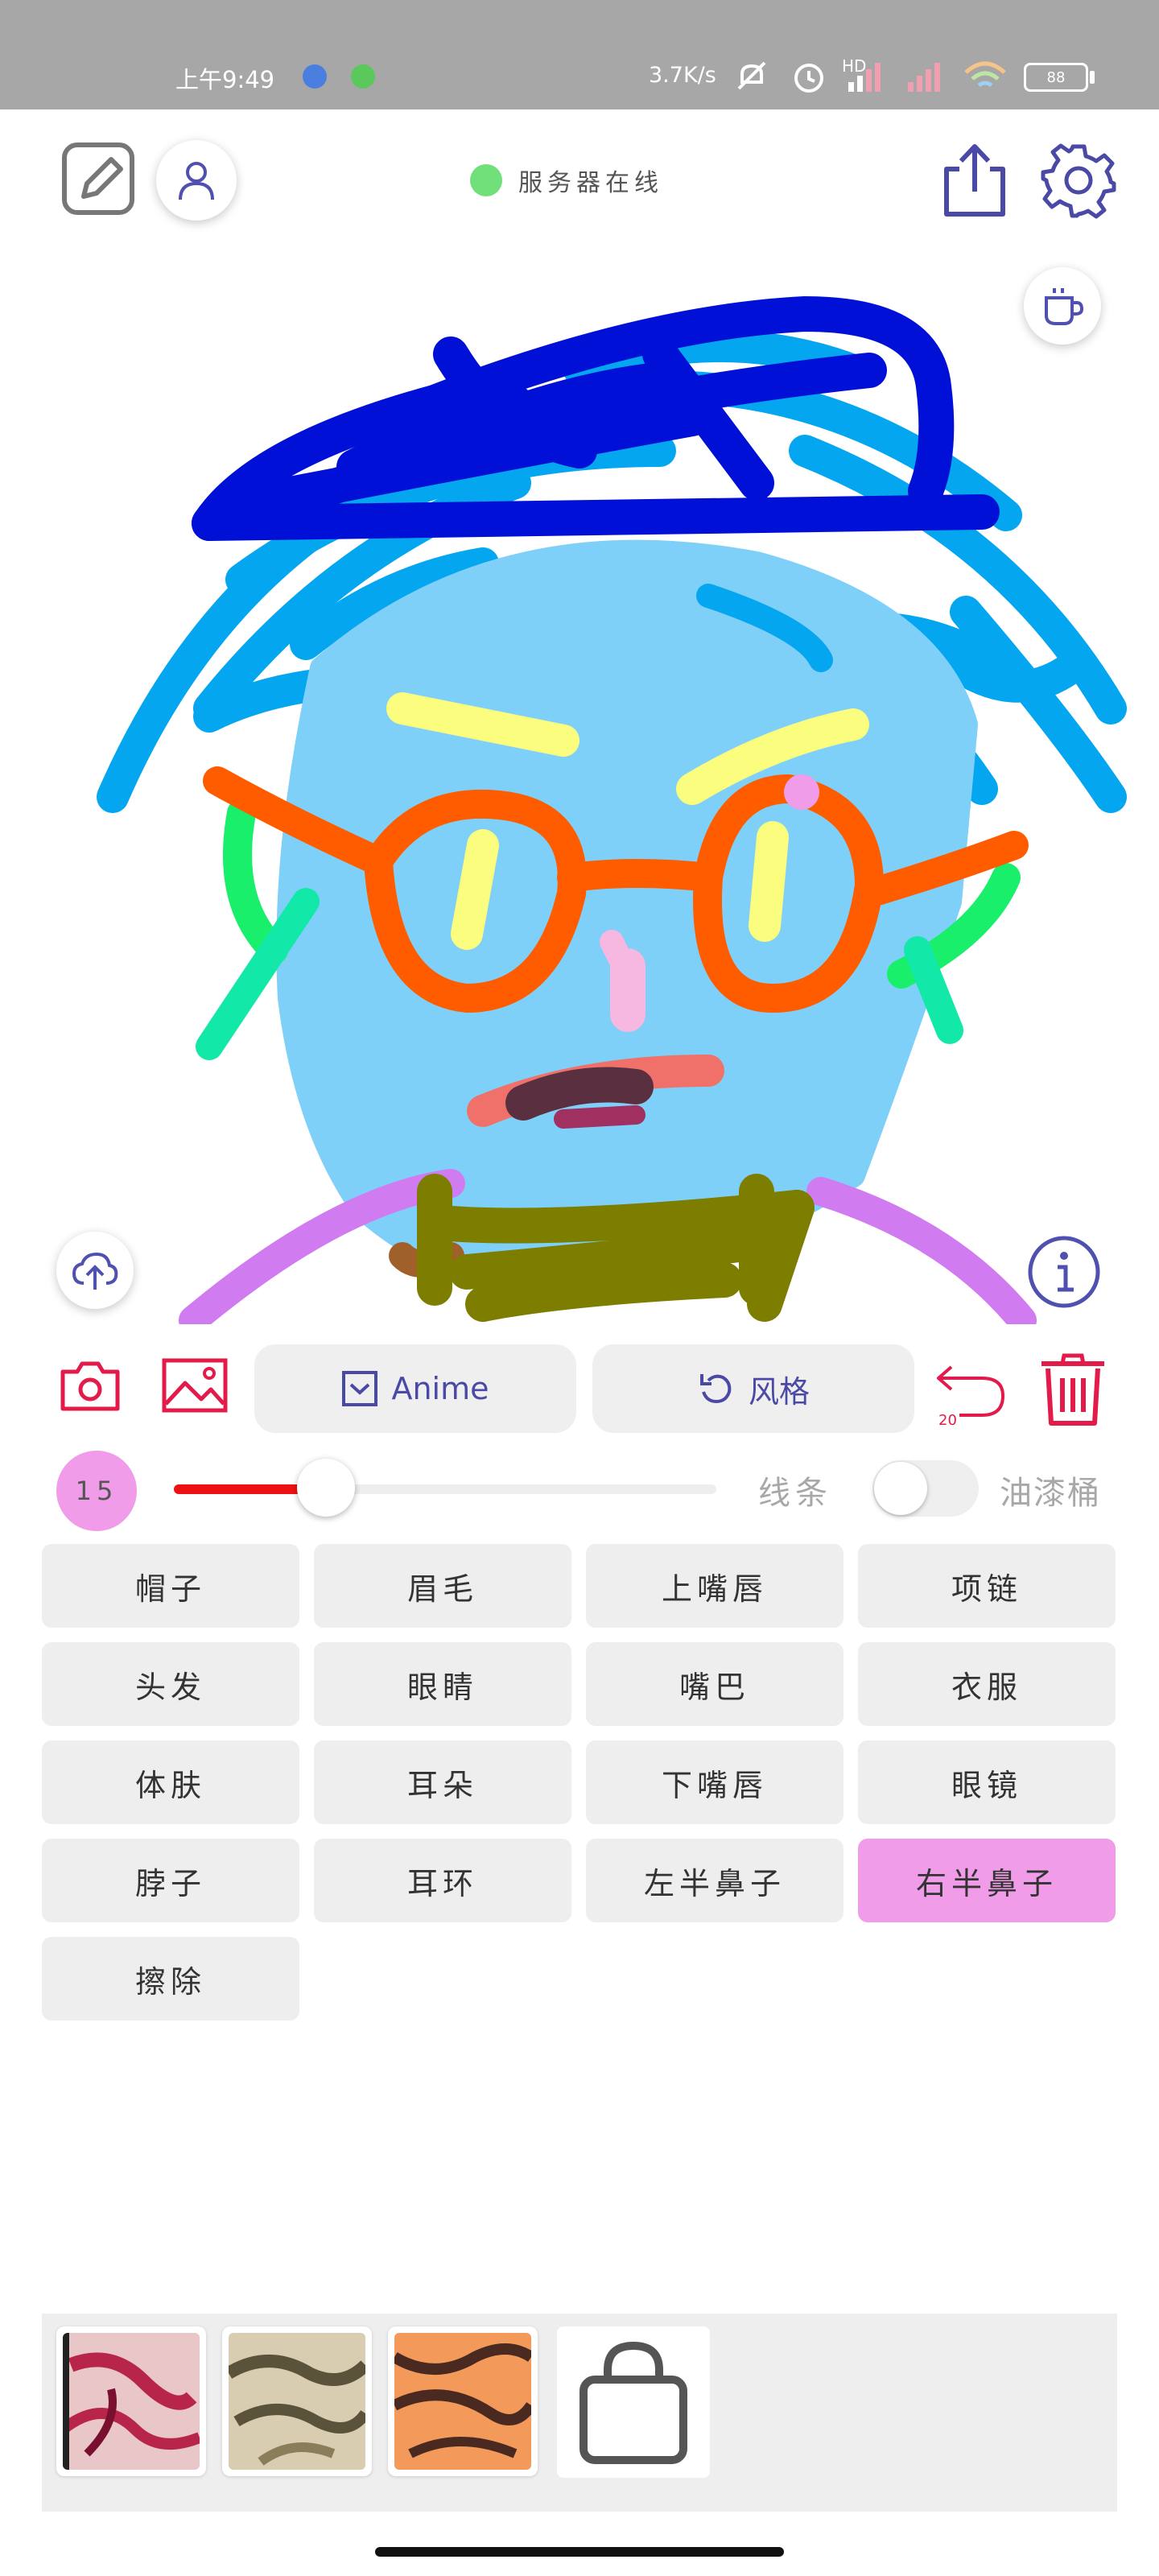 The height and width of the screenshot is (2576, 1159). I want to click on edit-square-icon, so click(98, 178).